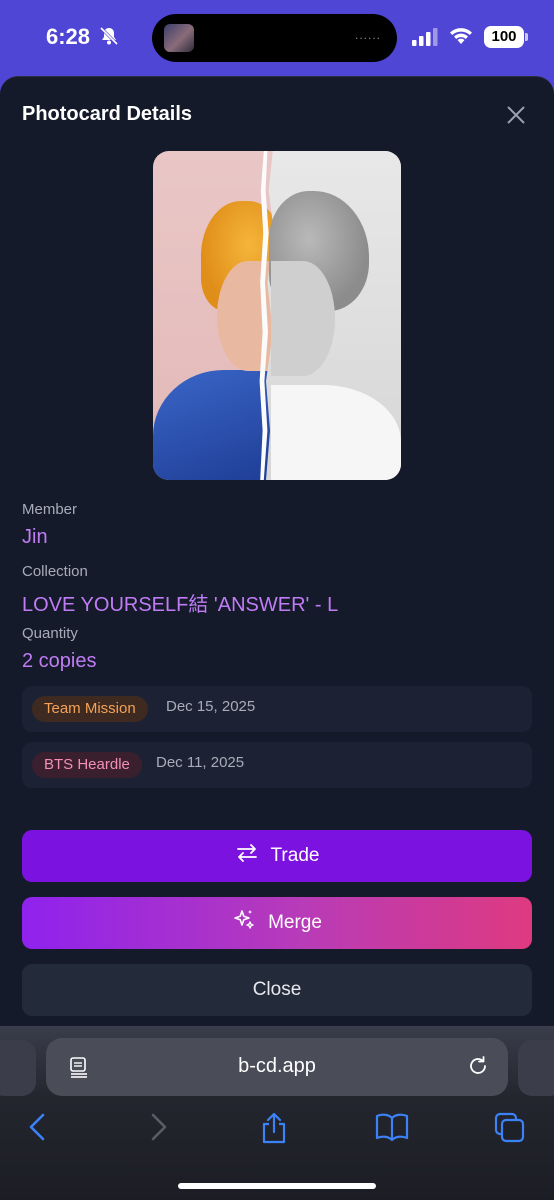 The height and width of the screenshot is (1200, 554). I want to click on now-playing-thumbnail, so click(179, 38).